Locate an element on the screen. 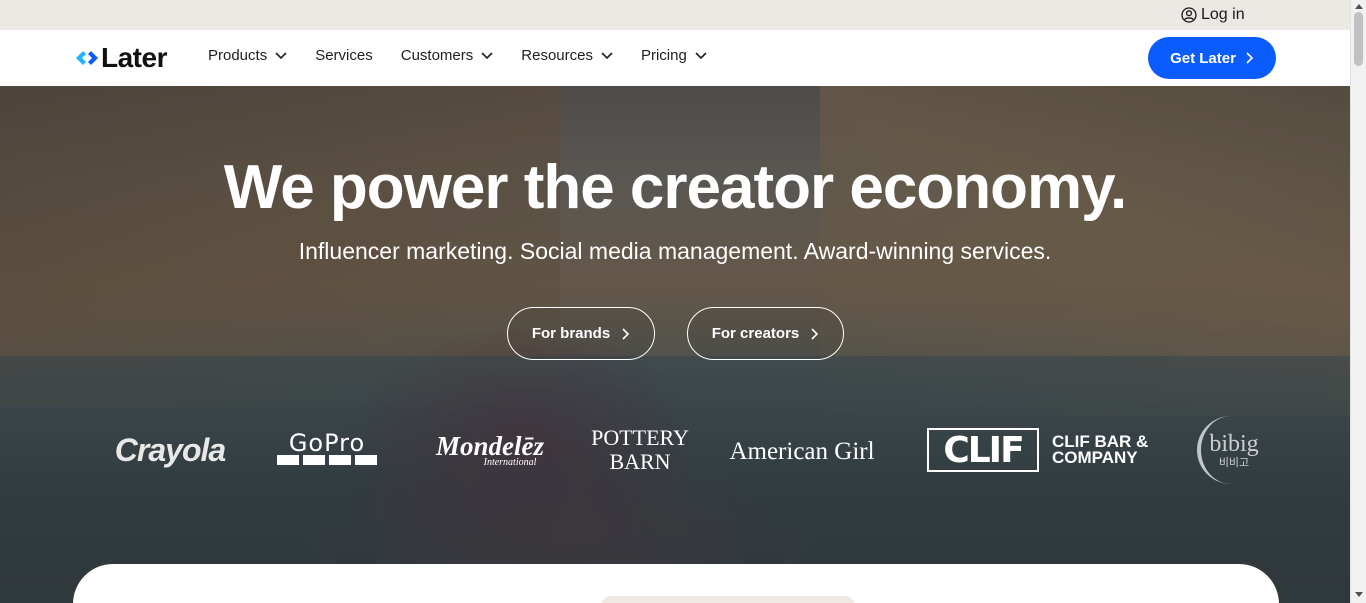 Image resolution: width=1366 pixels, height=603 pixels. later-logo-icon is located at coordinates (87, 58).